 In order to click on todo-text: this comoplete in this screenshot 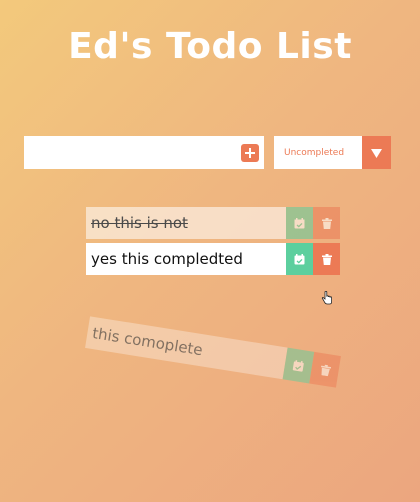, I will do `click(186, 348)`.